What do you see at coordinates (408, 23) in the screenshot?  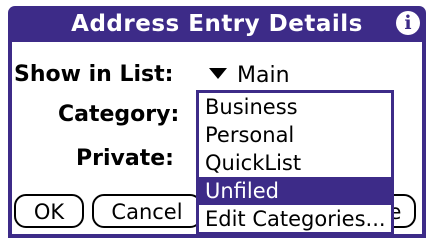 I see `info-icon: i` at bounding box center [408, 23].